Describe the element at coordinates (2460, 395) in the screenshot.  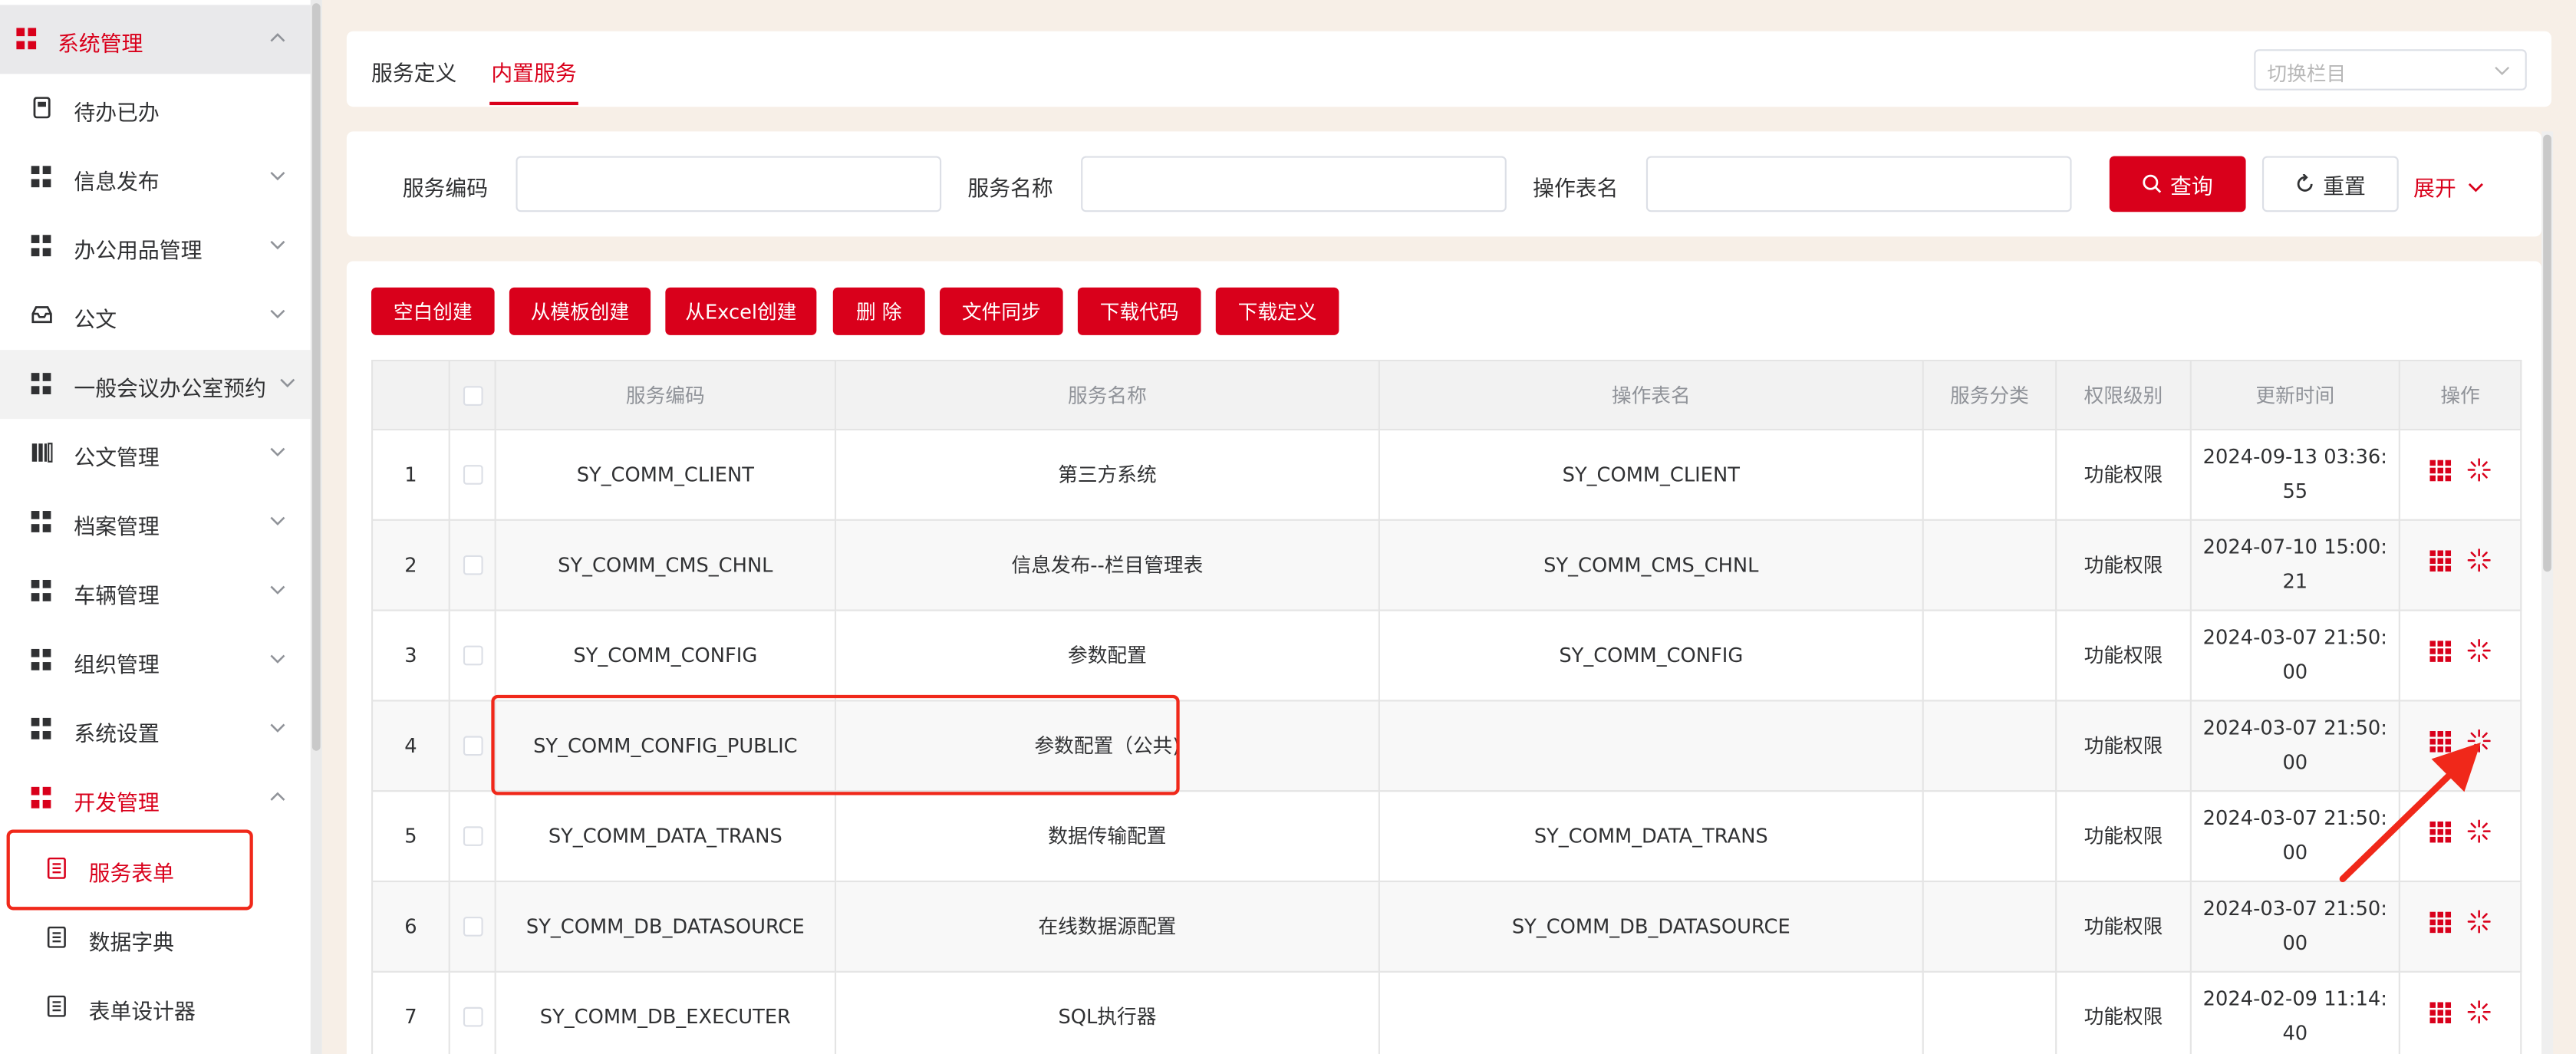
I see `header-actions: 操作` at that location.